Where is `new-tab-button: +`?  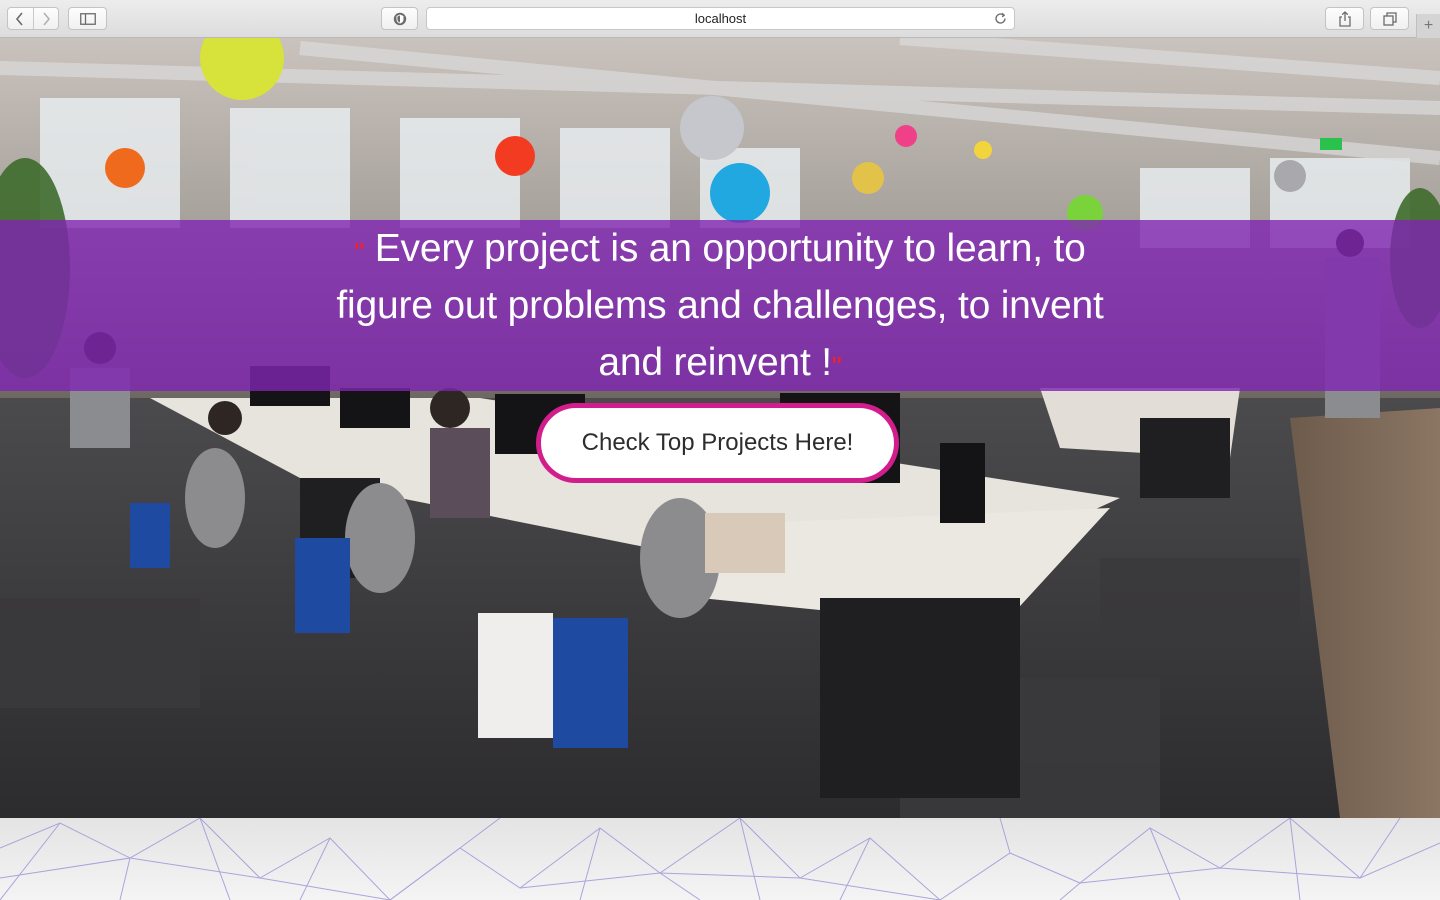 new-tab-button: + is located at coordinates (1428, 26).